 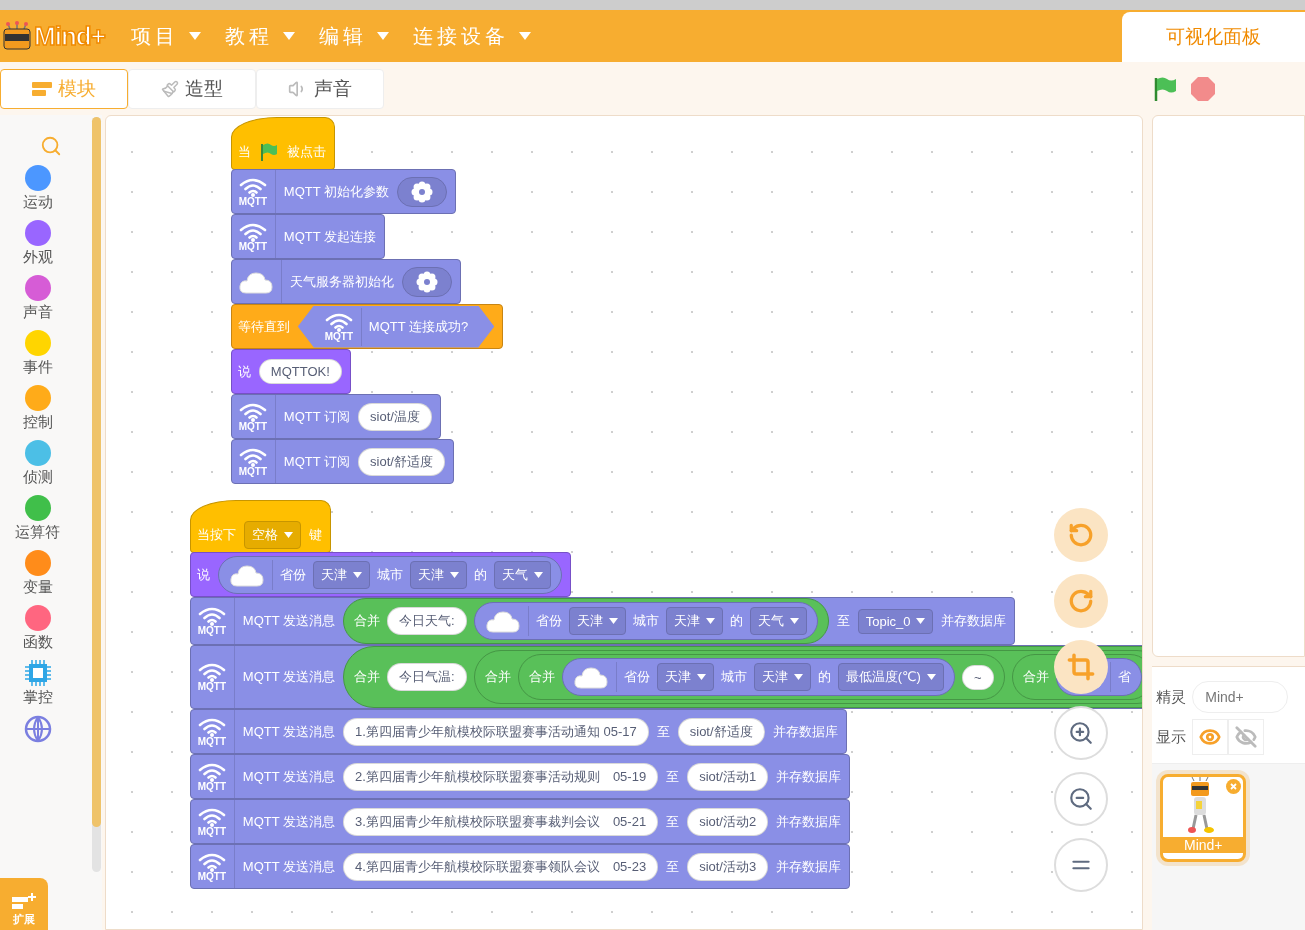 What do you see at coordinates (37, 367) in the screenshot?
I see `category-label: 事件` at bounding box center [37, 367].